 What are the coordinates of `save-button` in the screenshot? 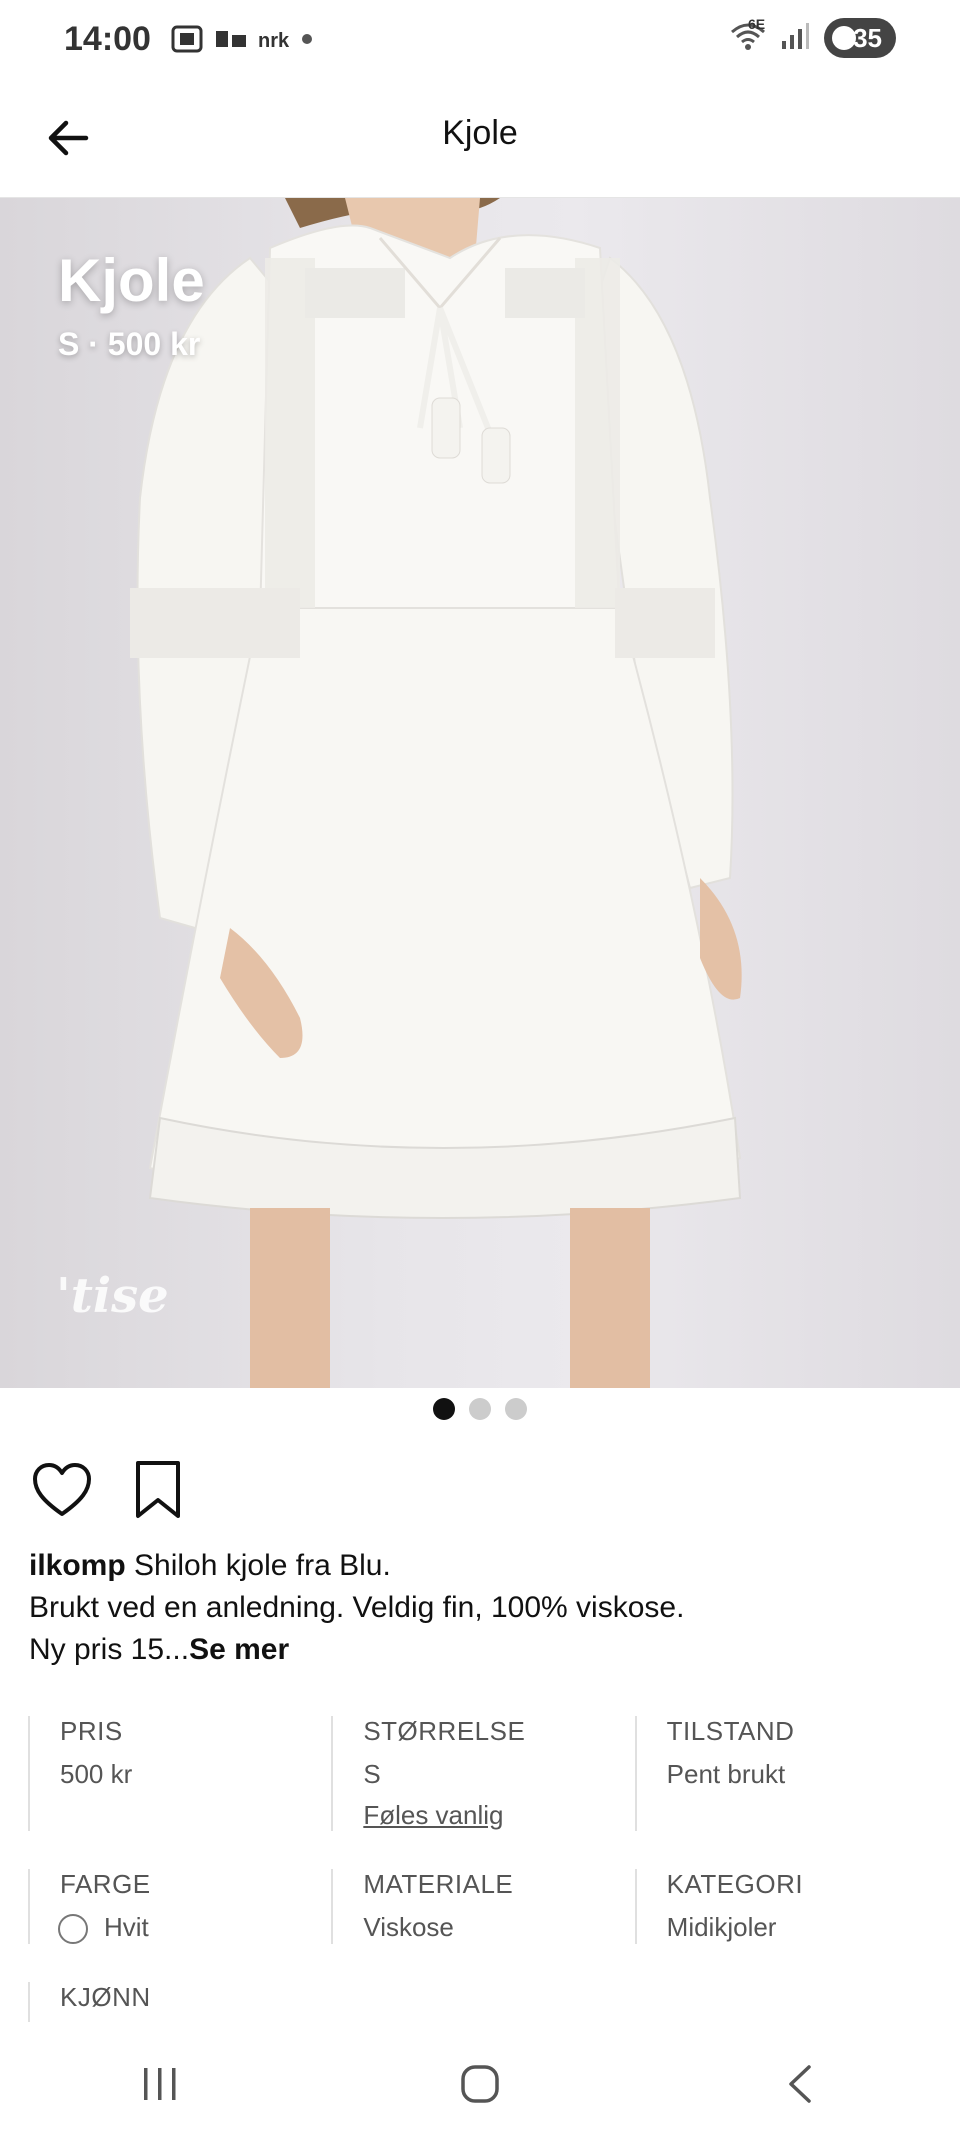 It's located at (158, 1490).